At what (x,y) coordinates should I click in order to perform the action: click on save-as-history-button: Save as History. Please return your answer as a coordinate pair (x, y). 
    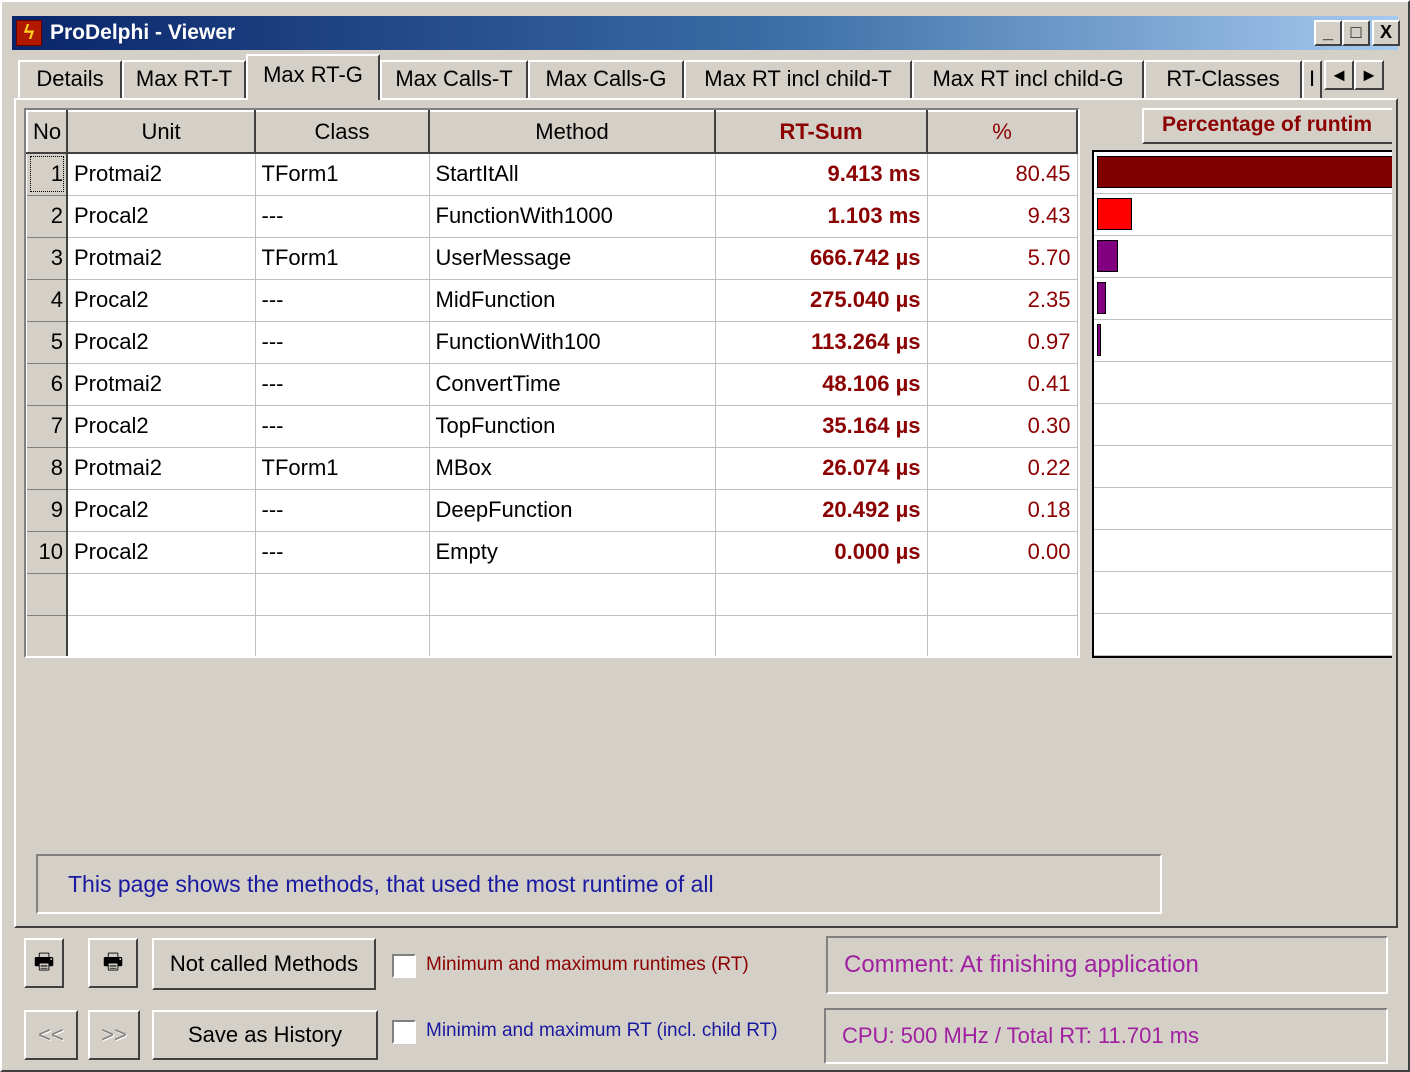
    Looking at the image, I should click on (265, 1035).